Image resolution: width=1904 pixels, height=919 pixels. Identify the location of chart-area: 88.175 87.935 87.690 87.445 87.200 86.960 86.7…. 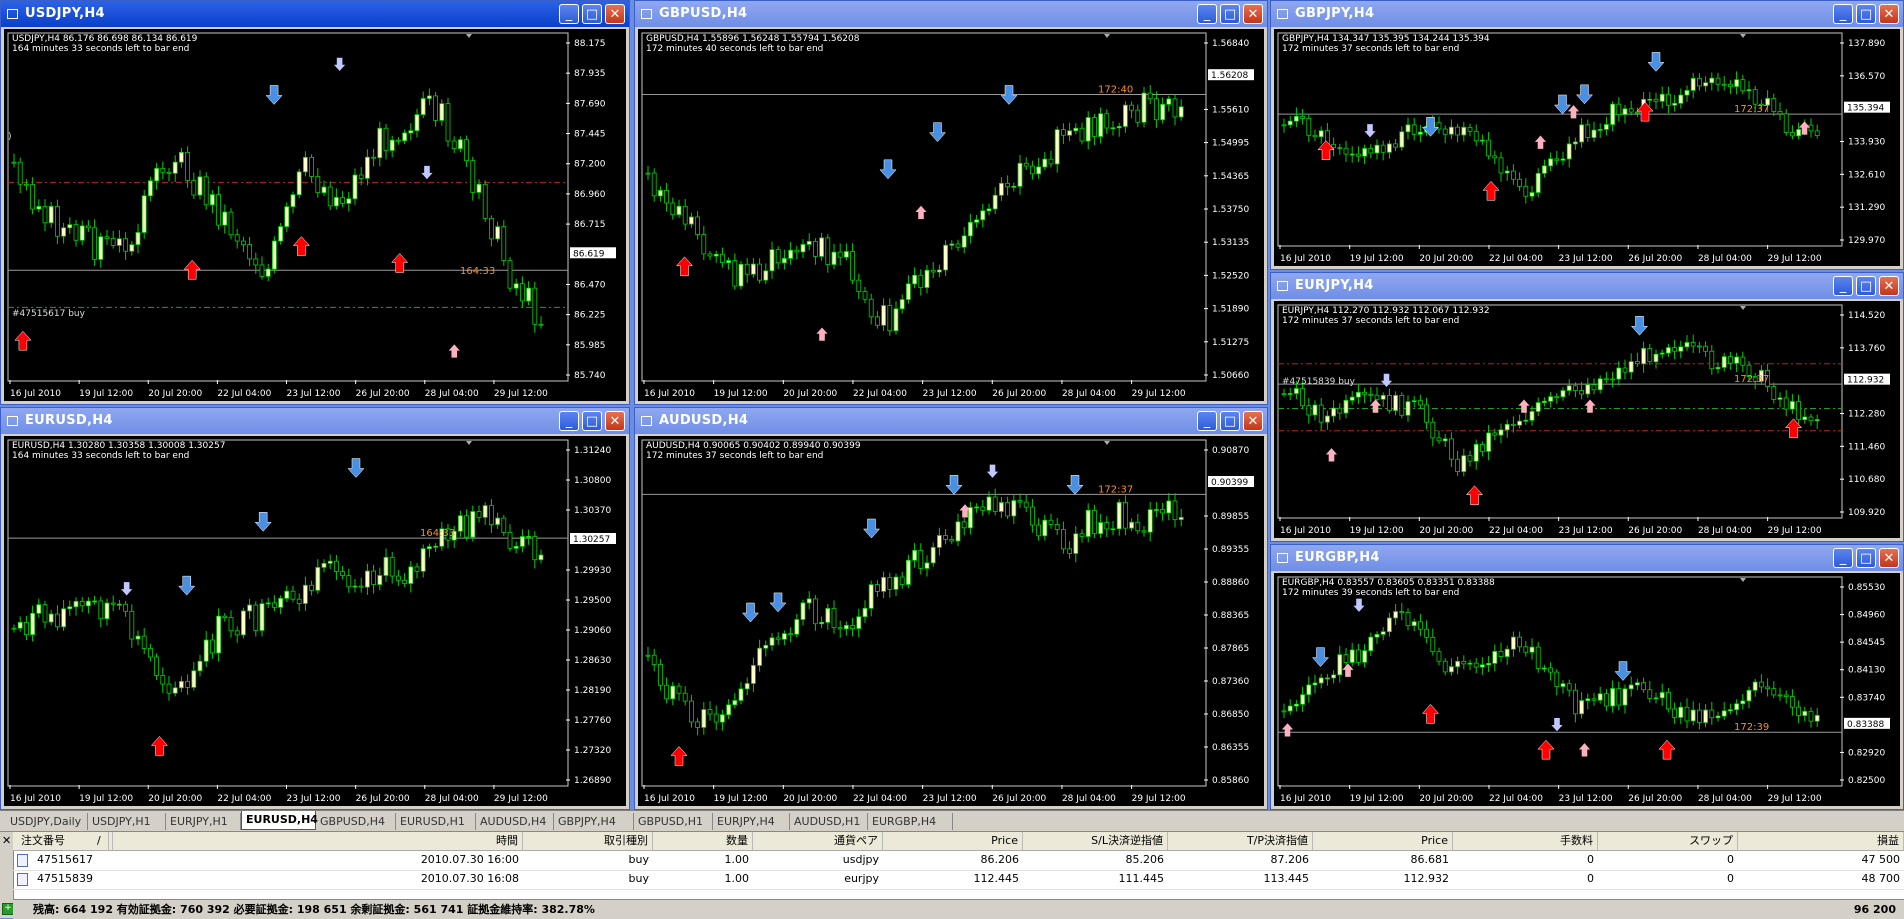
(315, 215).